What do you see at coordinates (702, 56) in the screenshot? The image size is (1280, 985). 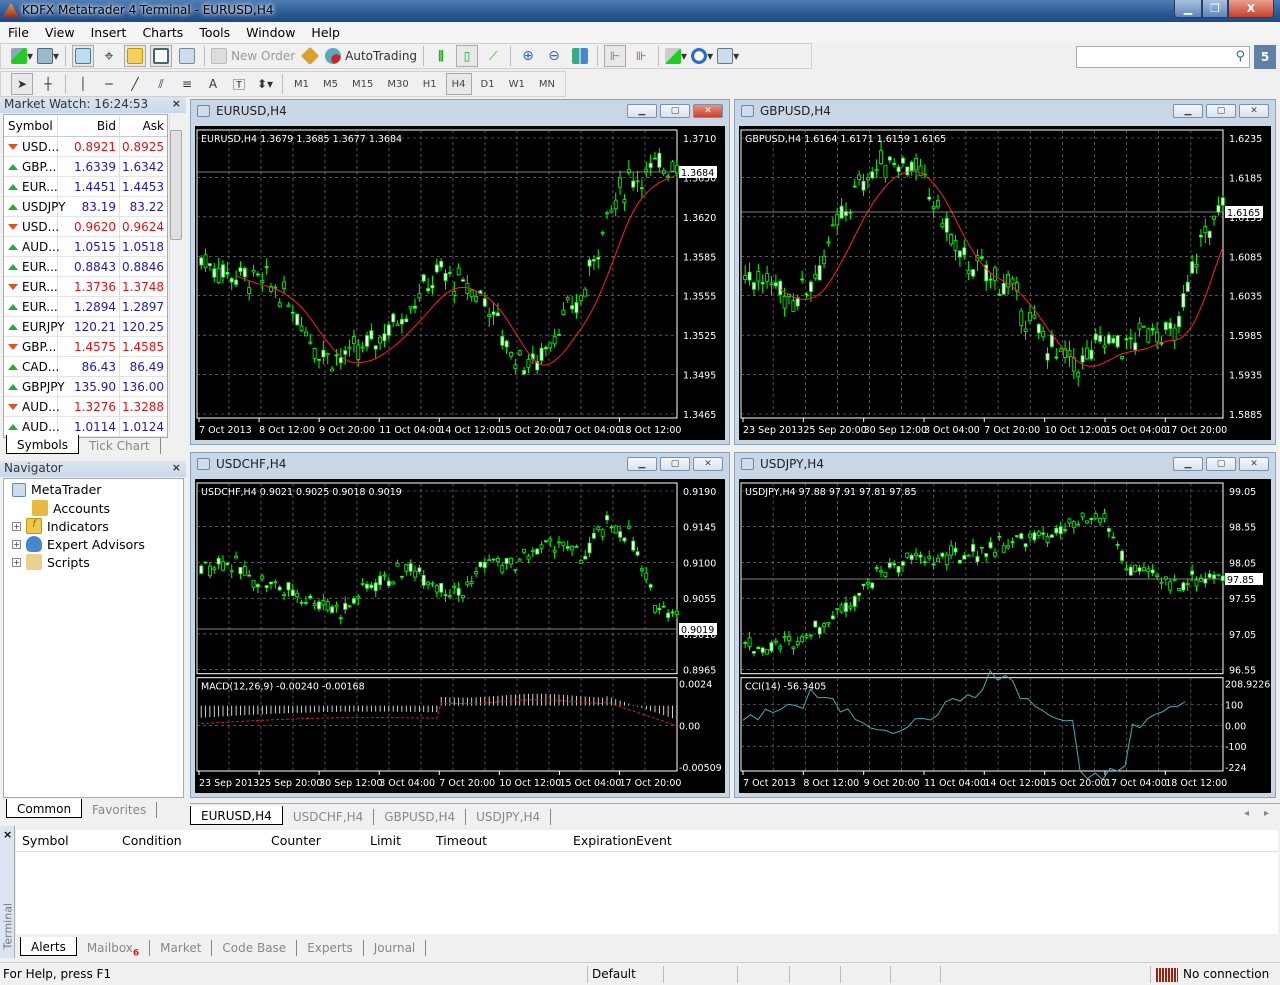 I see `periods-button: ▾` at bounding box center [702, 56].